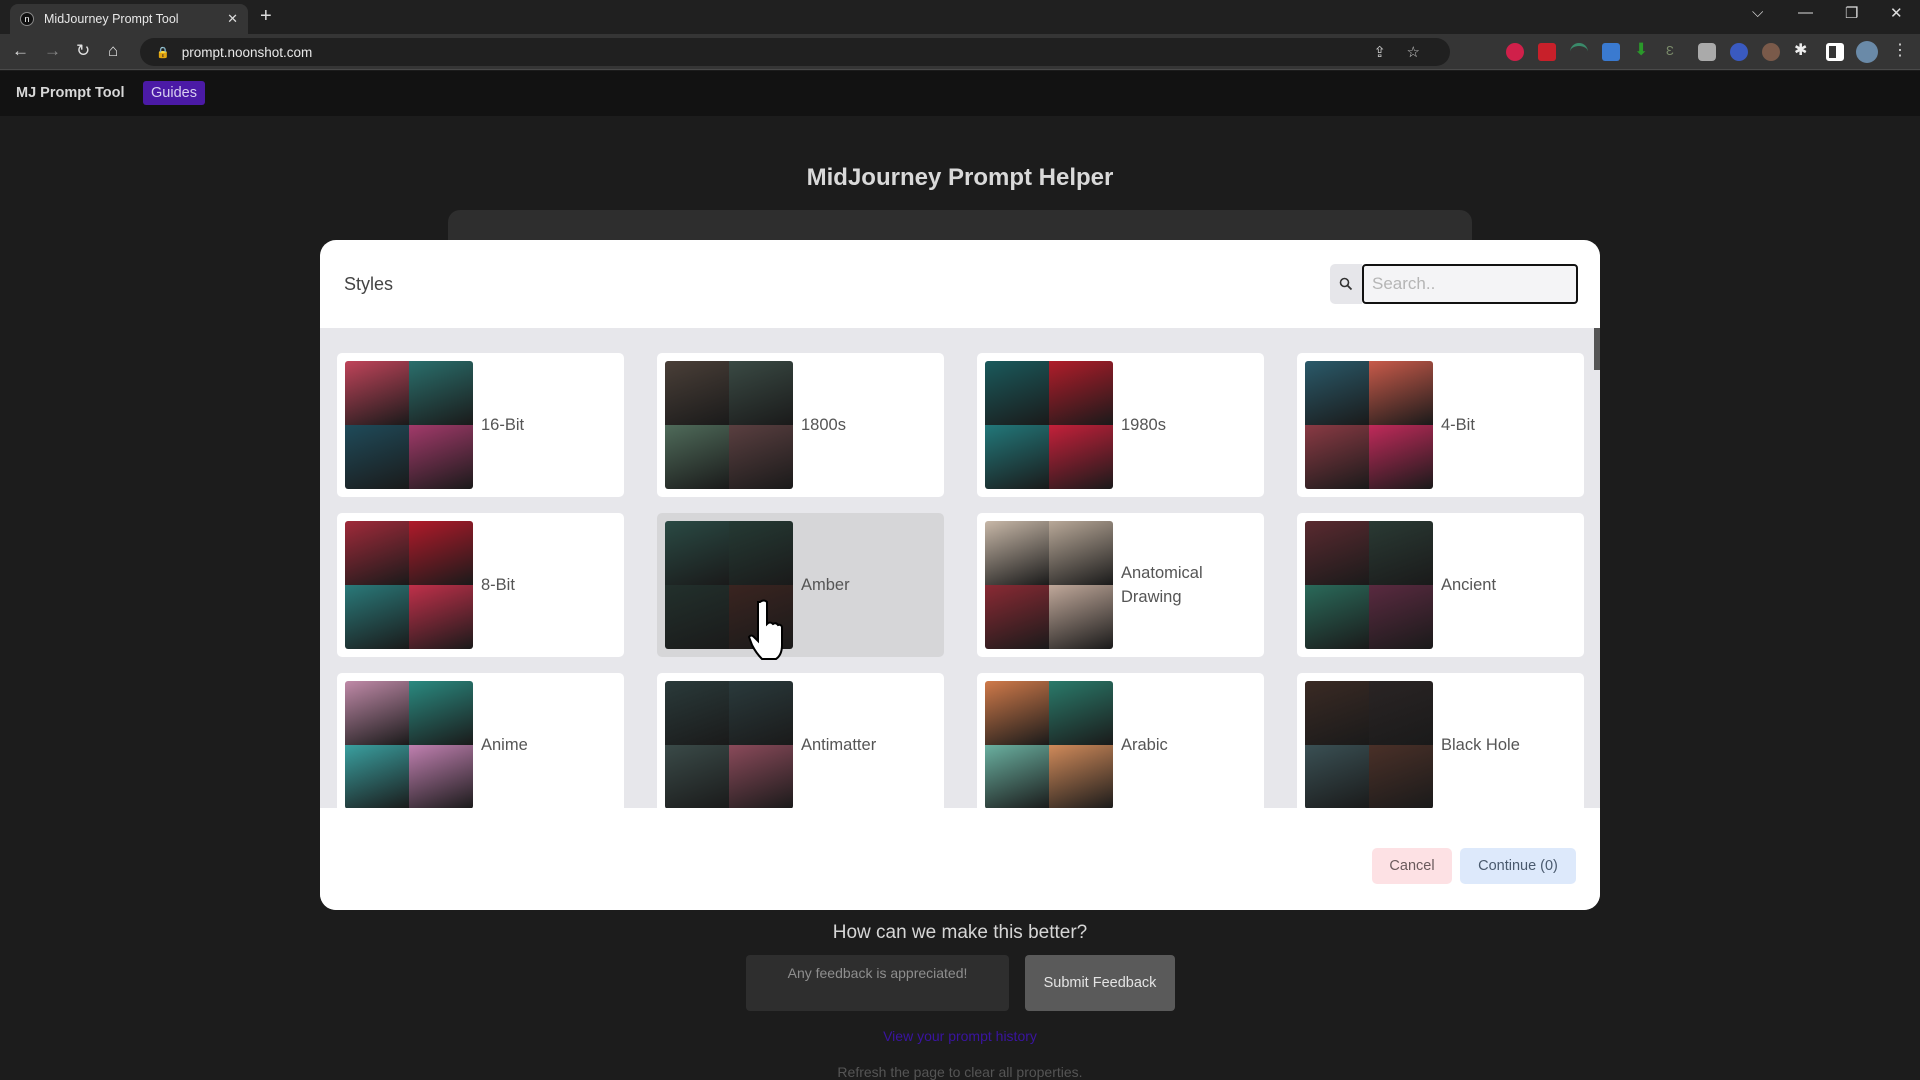 Image resolution: width=1920 pixels, height=1080 pixels. What do you see at coordinates (1440, 585) in the screenshot?
I see `style-card: Ancient` at bounding box center [1440, 585].